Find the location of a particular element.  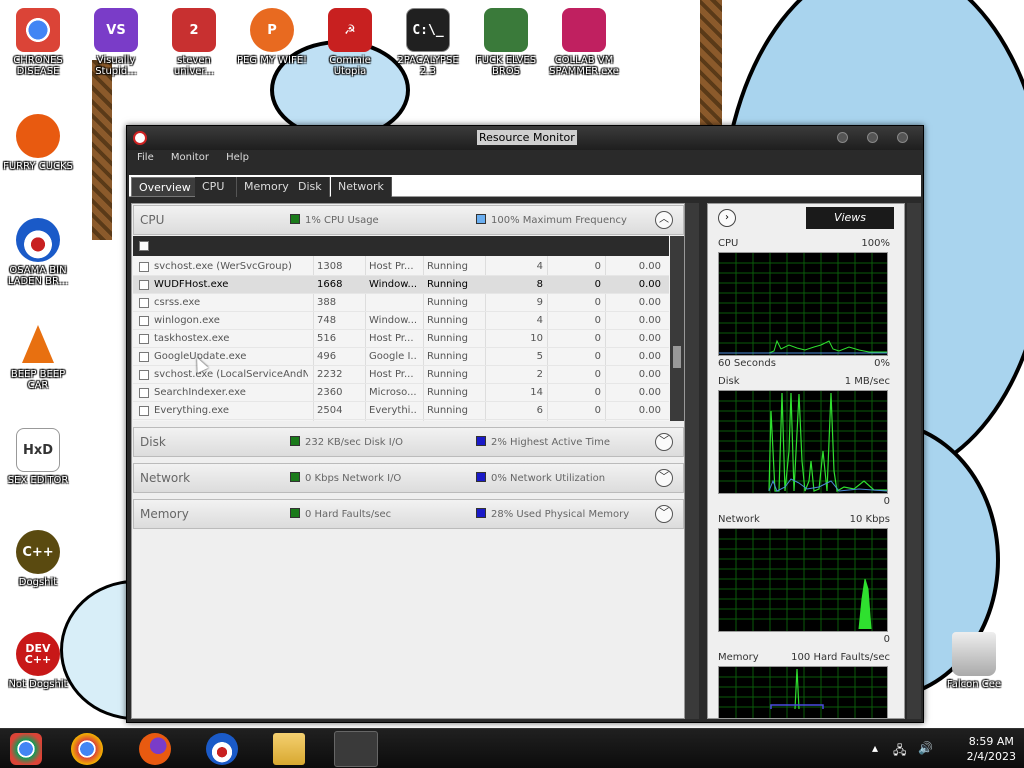

chrome-icon is located at coordinates (38, 30).